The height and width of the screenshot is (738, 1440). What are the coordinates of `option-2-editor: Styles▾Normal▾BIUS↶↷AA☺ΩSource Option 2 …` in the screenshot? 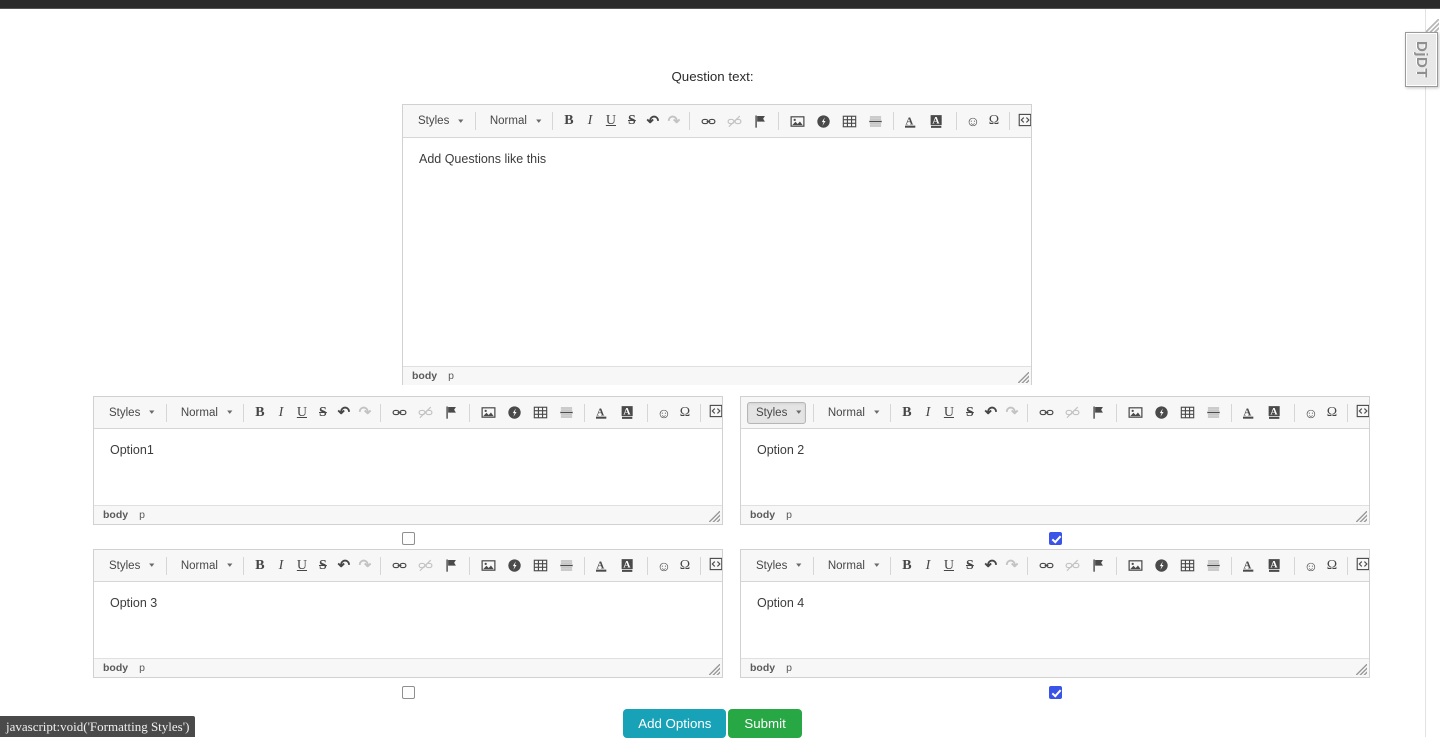 It's located at (1055, 460).